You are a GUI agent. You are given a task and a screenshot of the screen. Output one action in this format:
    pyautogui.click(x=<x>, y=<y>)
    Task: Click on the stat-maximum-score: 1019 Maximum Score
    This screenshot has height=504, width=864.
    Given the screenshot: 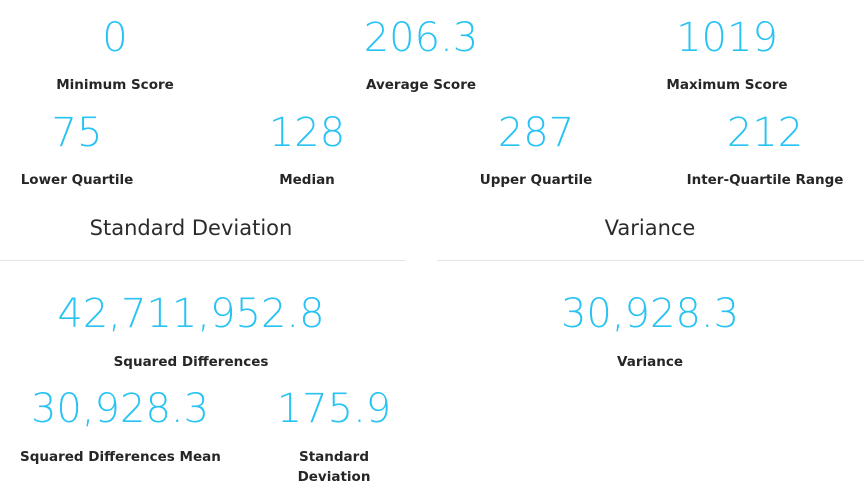 What is the action you would take?
    pyautogui.click(x=727, y=59)
    